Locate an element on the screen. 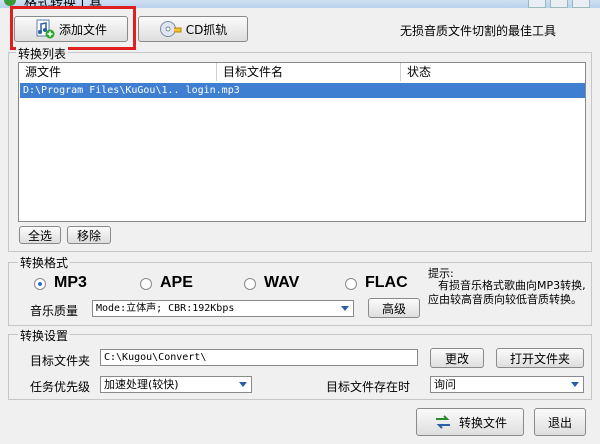 The image size is (600, 444). quality-label: 音乐质量 is located at coordinates (54, 311).